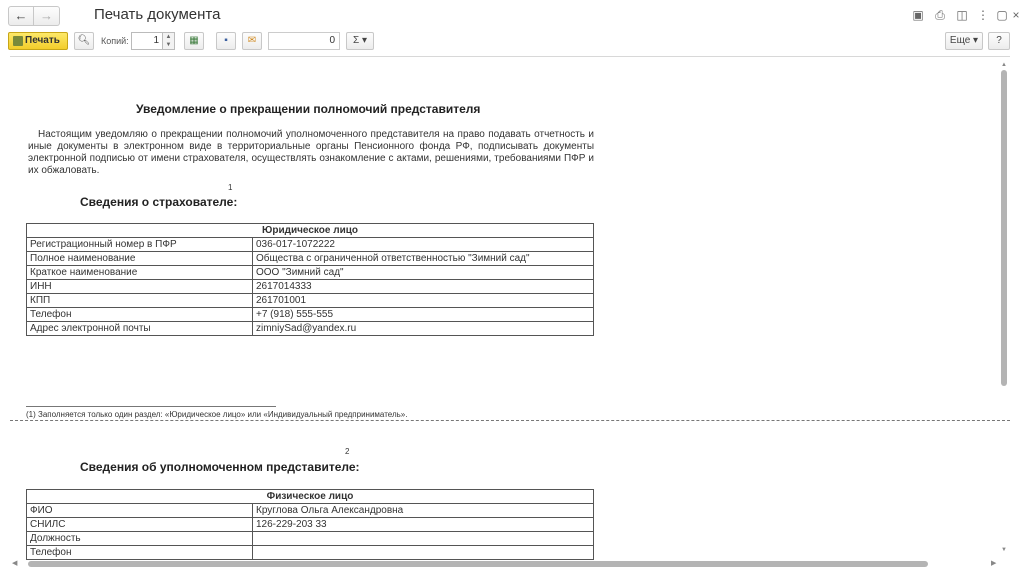 This screenshot has width=1024, height=578. I want to click on close-icon: ×, so click(1016, 15).